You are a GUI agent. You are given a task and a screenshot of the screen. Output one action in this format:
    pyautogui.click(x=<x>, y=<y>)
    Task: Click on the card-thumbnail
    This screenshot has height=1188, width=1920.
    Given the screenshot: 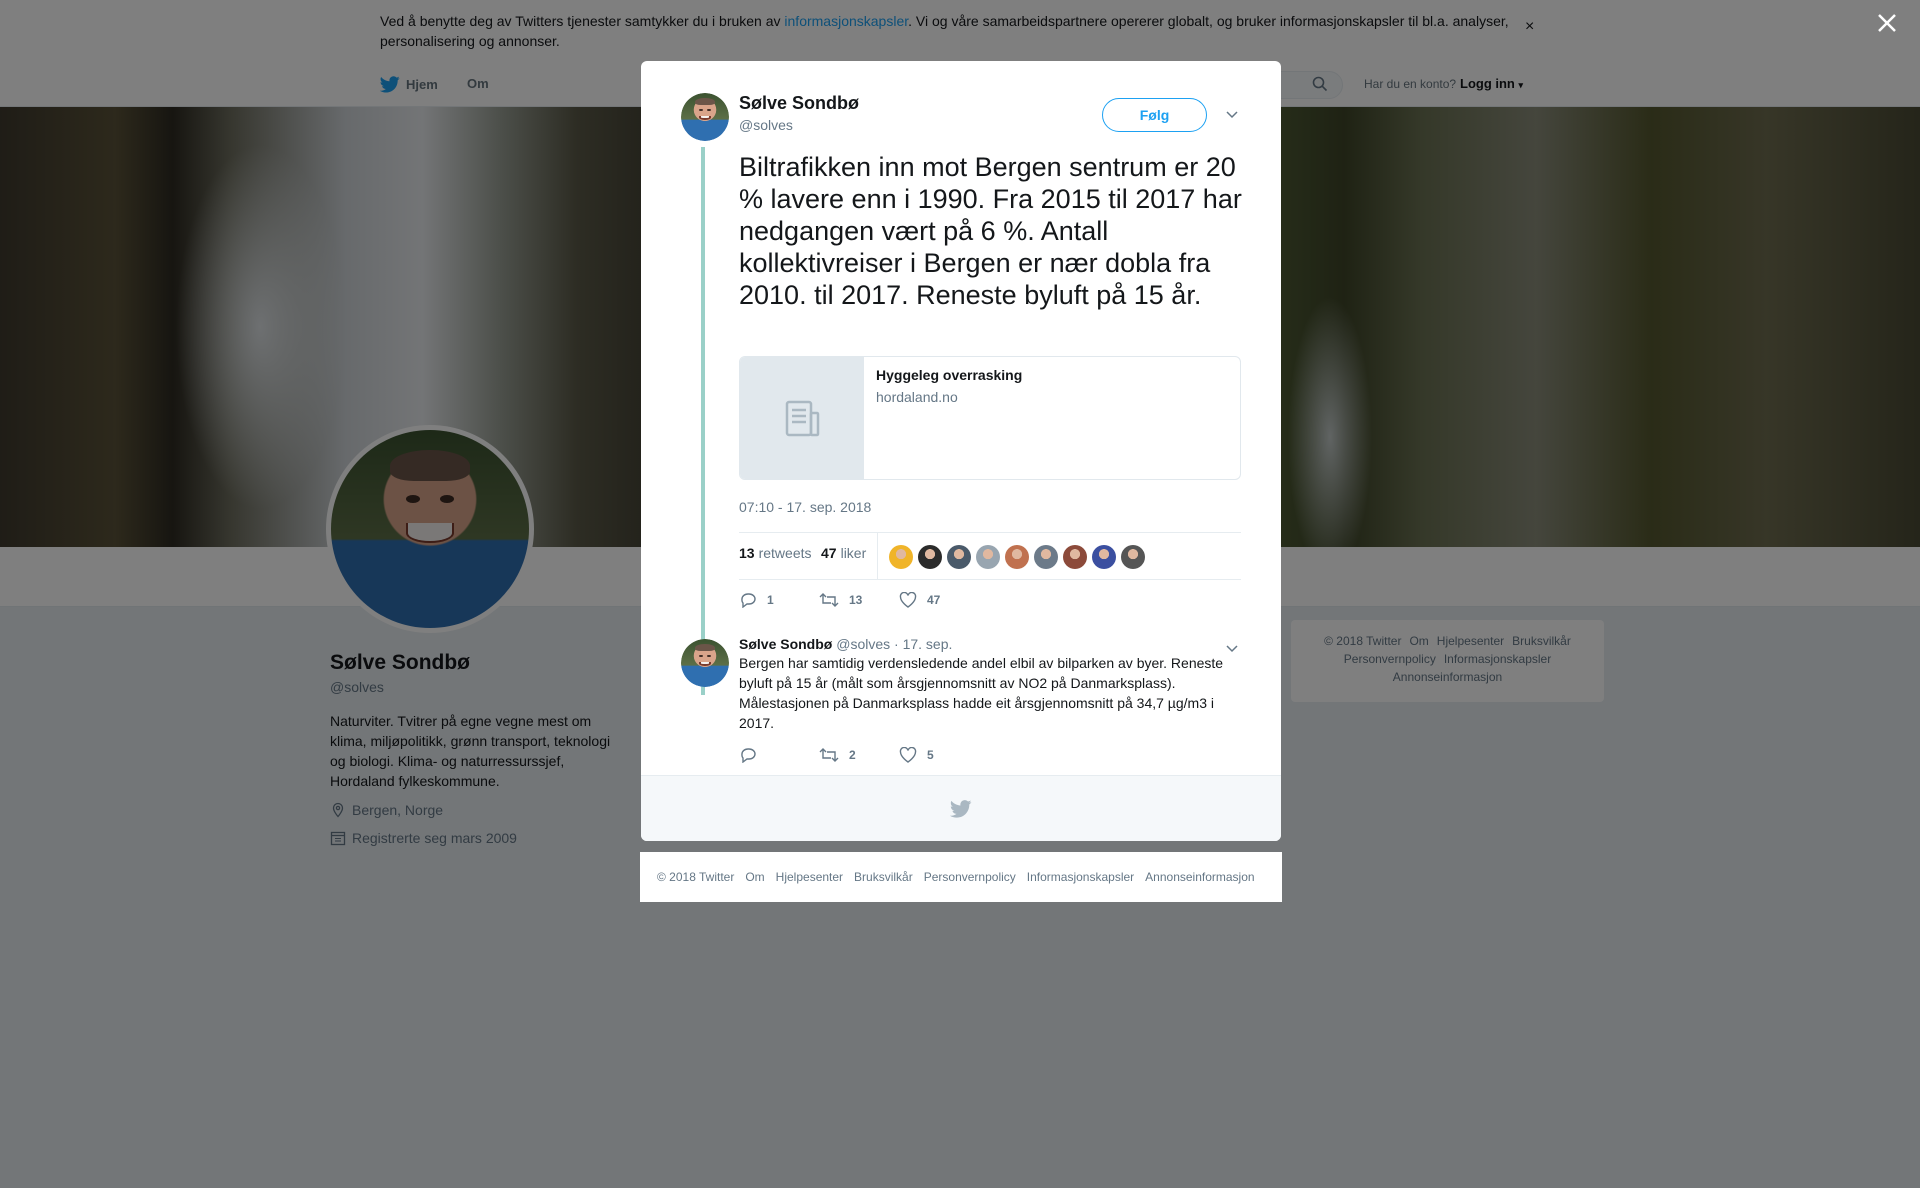 What is the action you would take?
    pyautogui.click(x=802, y=418)
    